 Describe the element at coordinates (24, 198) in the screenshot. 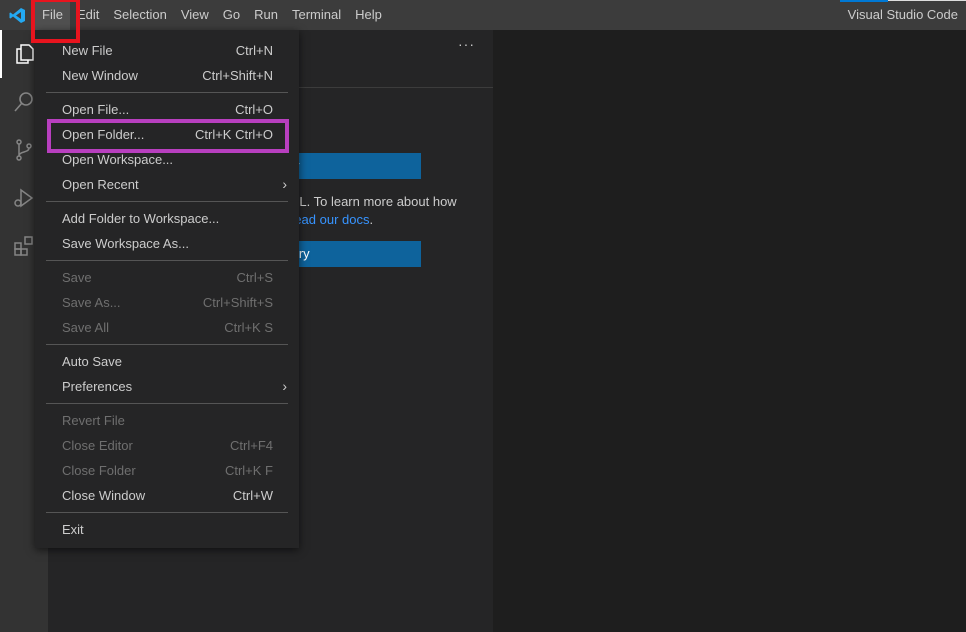

I see `debug-icon` at that location.